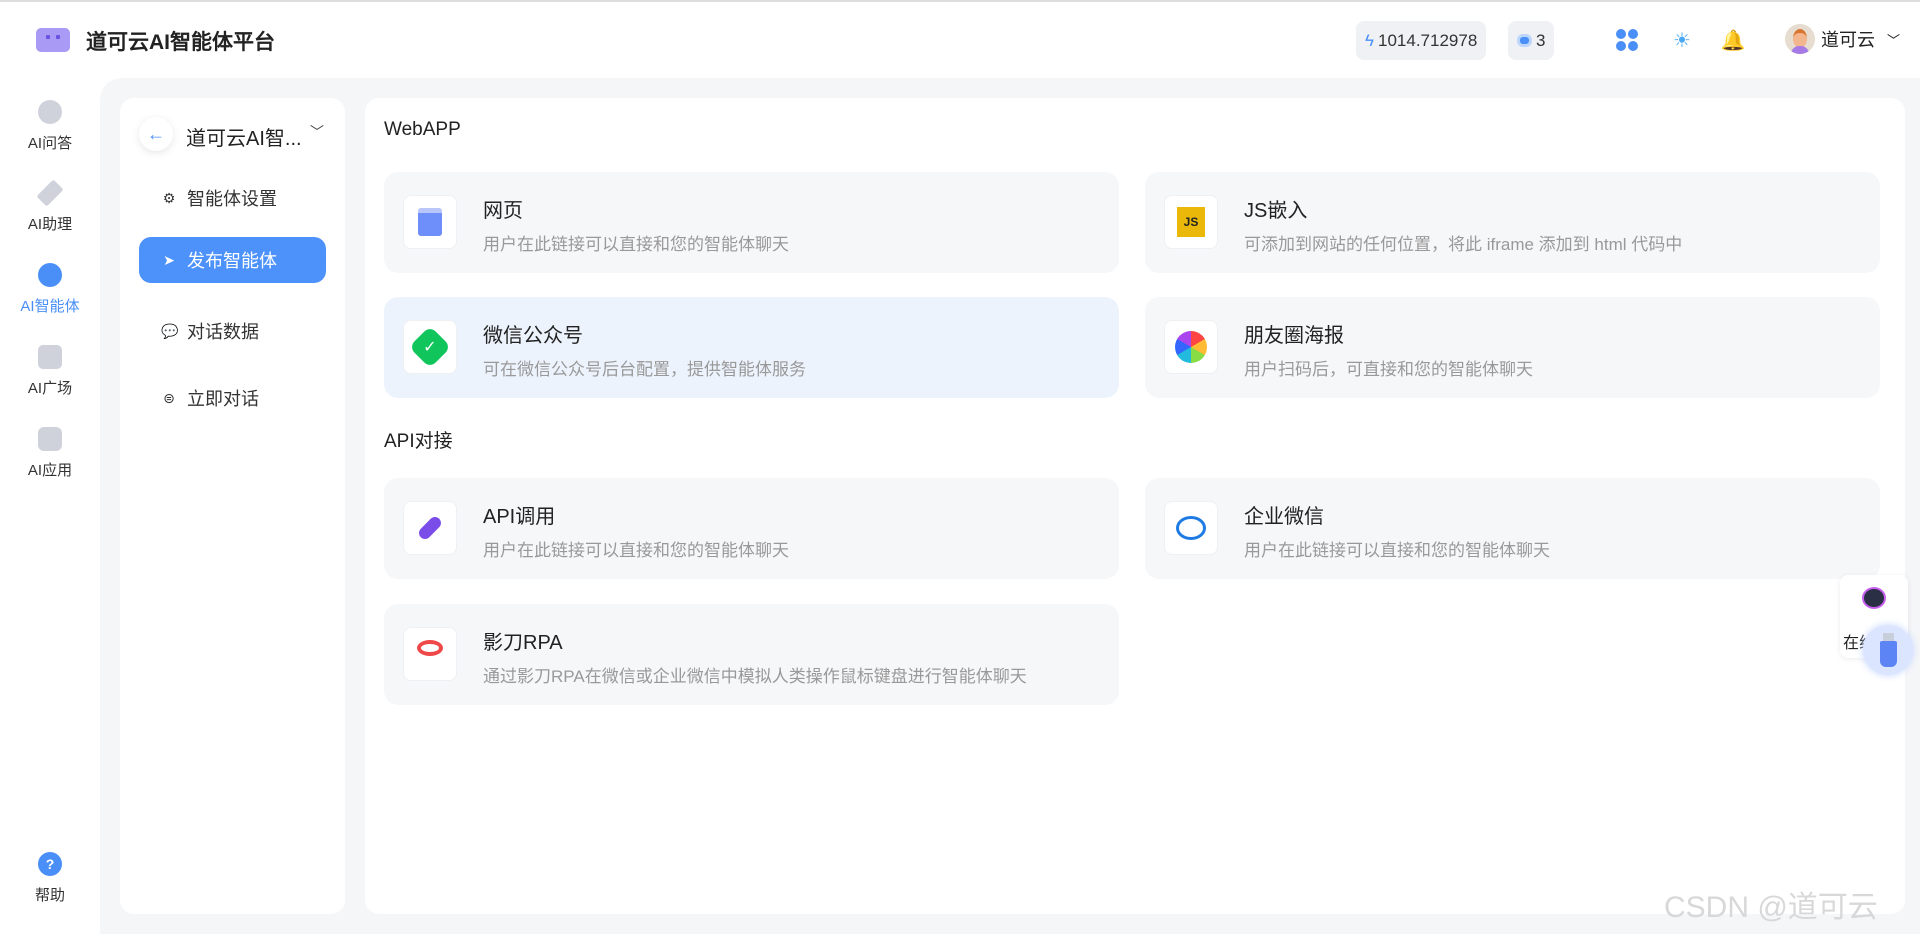 The image size is (1920, 934). What do you see at coordinates (50, 506) in the screenshot?
I see `main-nav: AI问答 AI助理 AI智能体 AI广场 AI应用 ? 帮助` at bounding box center [50, 506].